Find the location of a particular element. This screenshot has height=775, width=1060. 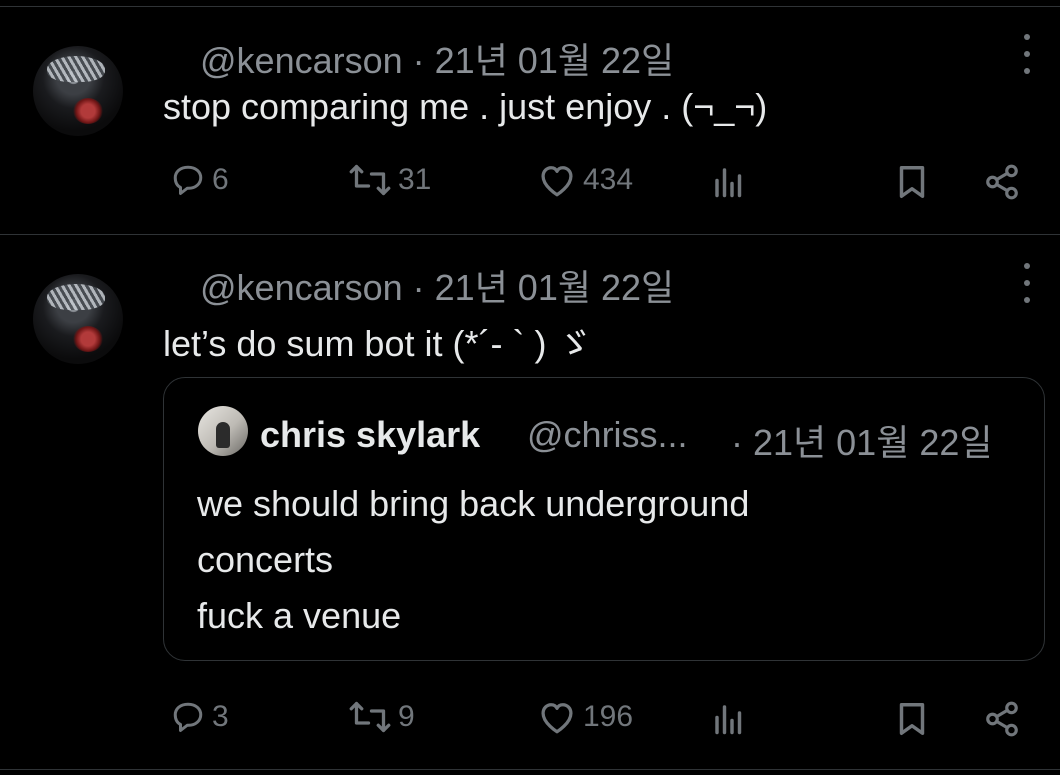

reply-button: 6 is located at coordinates (199, 180).